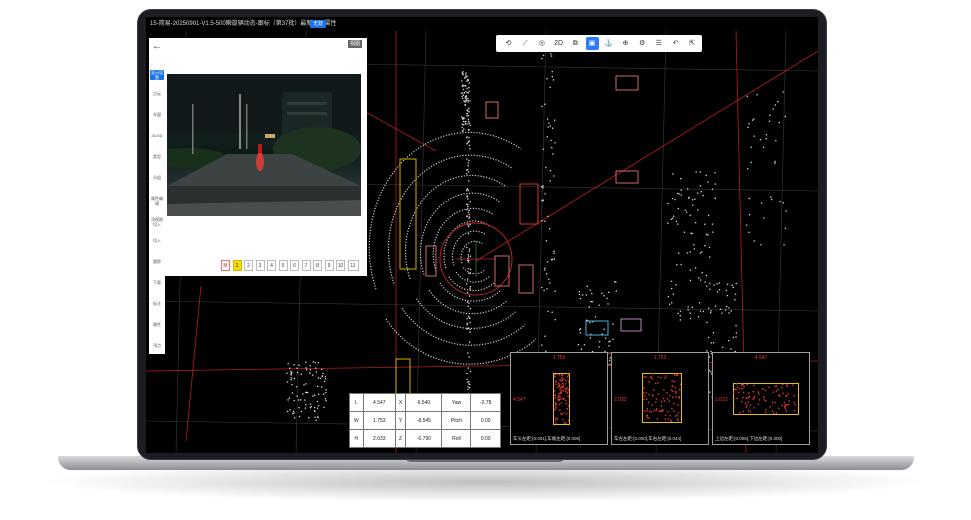 The height and width of the screenshot is (520, 971). I want to click on sidebar-item: 下载, so click(157, 282).